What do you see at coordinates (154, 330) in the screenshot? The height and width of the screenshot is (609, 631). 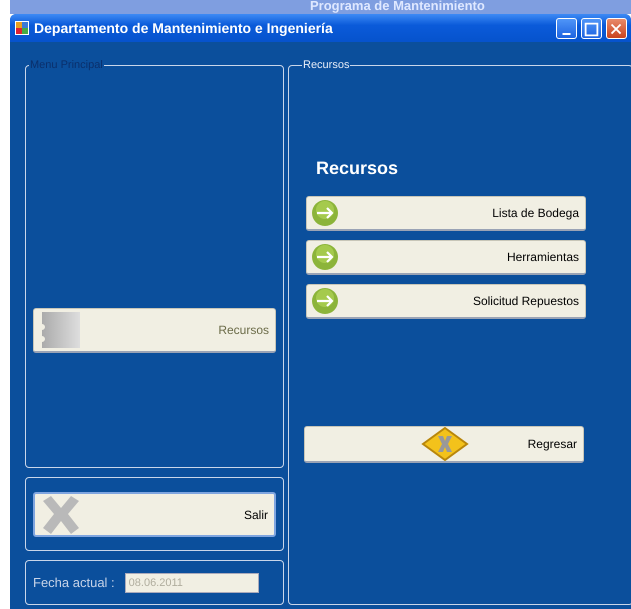 I see `menu-button: Recursos` at bounding box center [154, 330].